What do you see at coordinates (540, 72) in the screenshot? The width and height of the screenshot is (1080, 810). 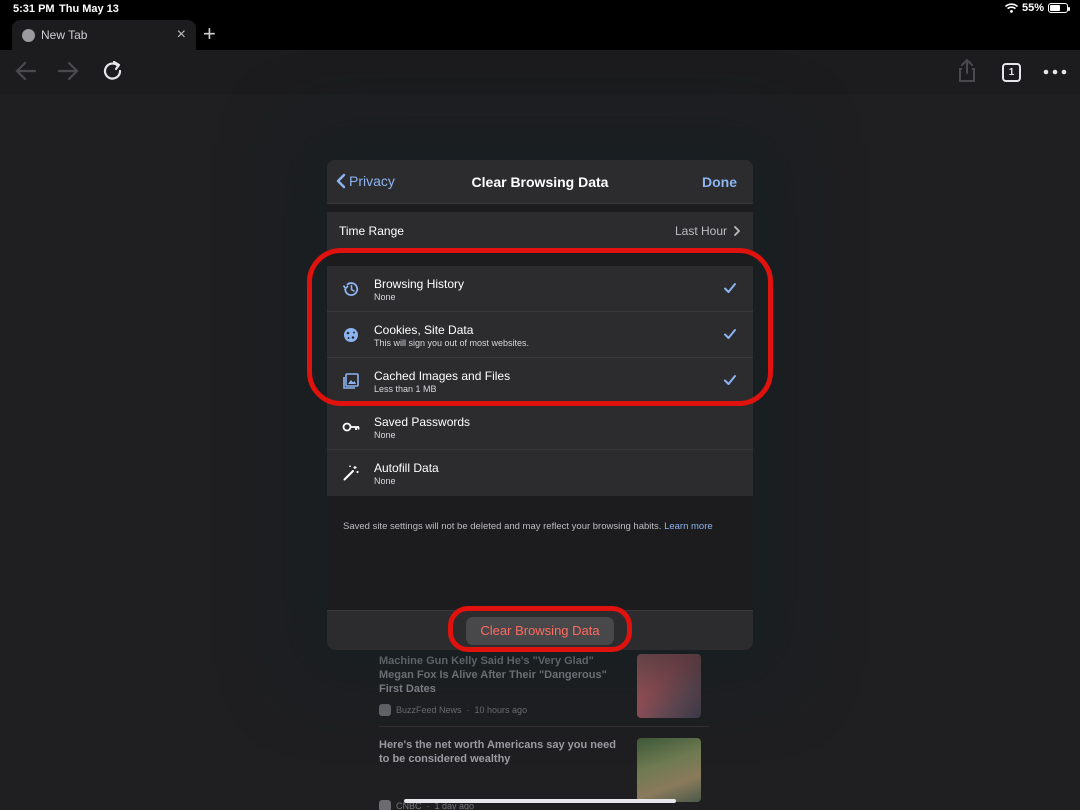 I see `browser-toolbar: 1` at bounding box center [540, 72].